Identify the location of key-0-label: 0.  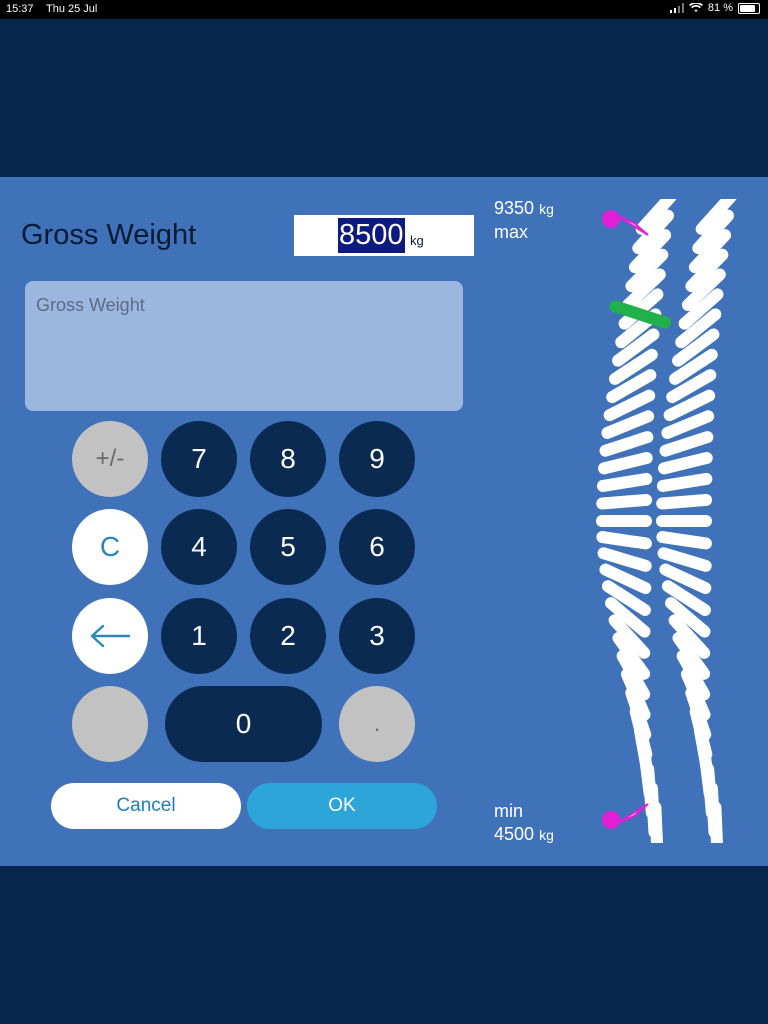
(243, 723).